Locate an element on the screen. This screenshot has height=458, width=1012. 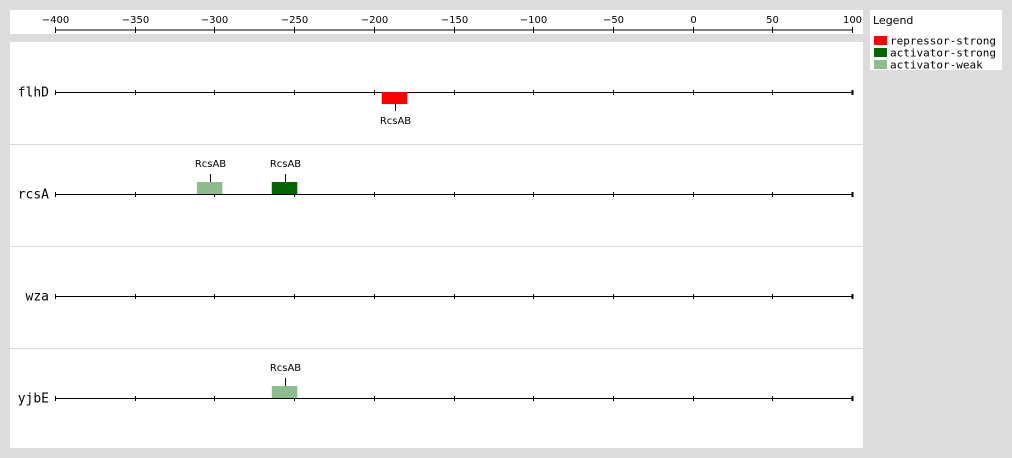
axis-tick-label: −200 is located at coordinates (374, 20).